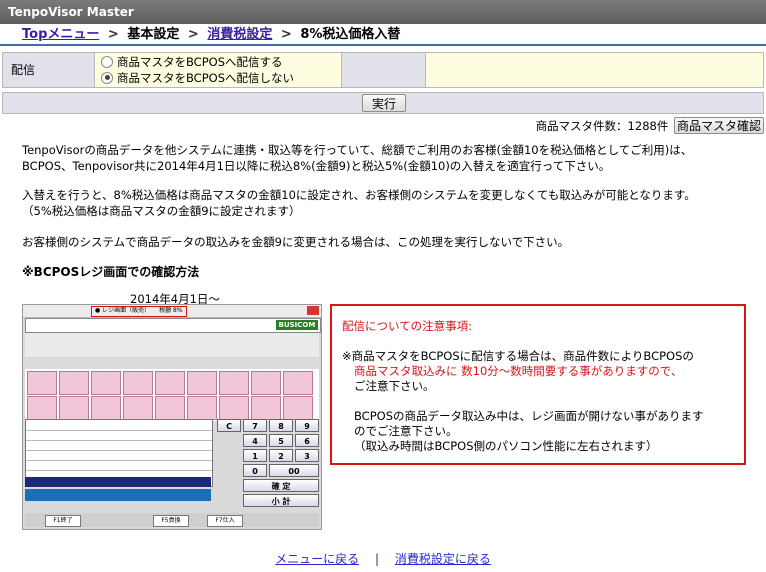 This screenshot has height=572, width=766. What do you see at coordinates (281, 425) in the screenshot?
I see `pos-key: 8` at bounding box center [281, 425].